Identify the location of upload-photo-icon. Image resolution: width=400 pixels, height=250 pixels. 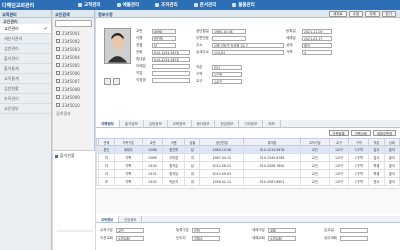
(107, 81).